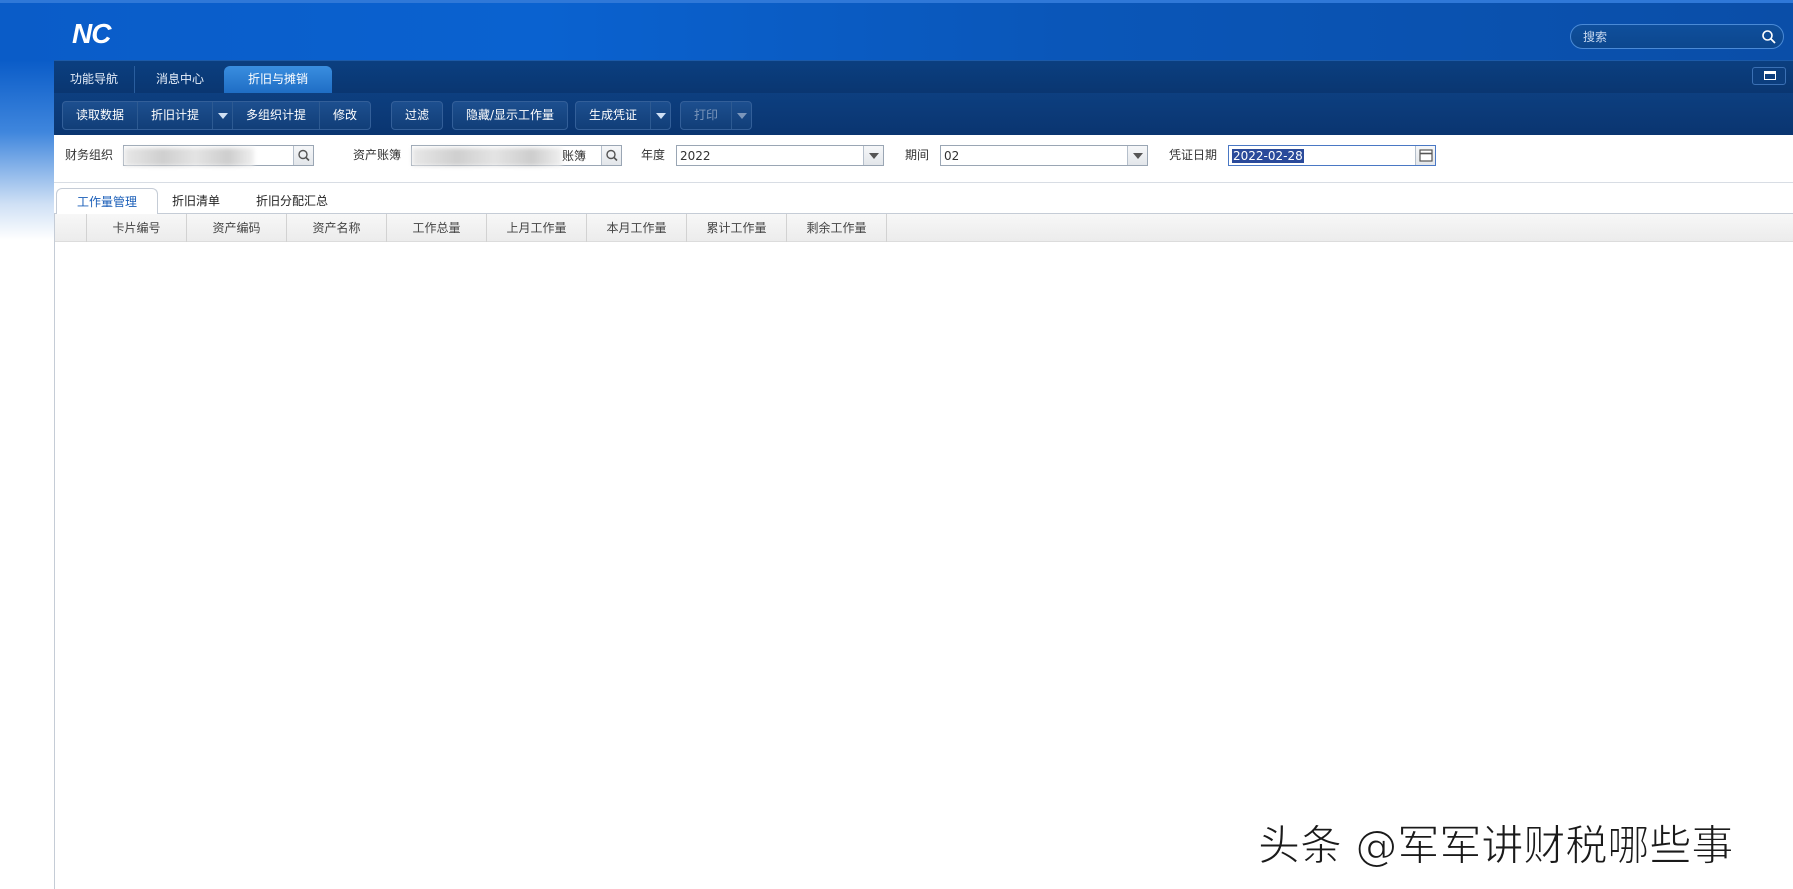  Describe the element at coordinates (917, 155) in the screenshot. I see `period-label: 期间` at that location.